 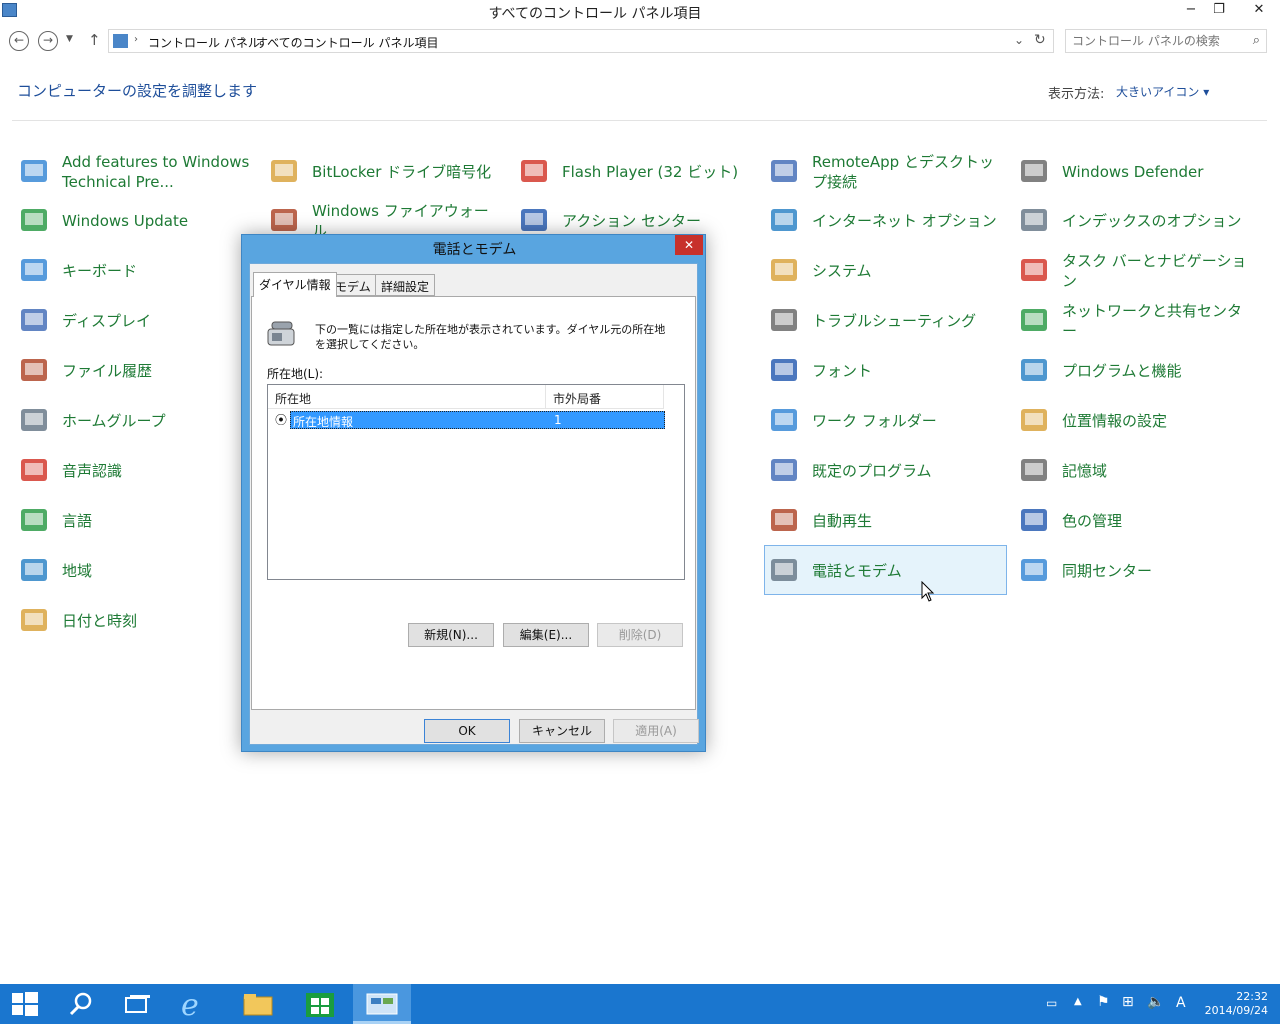 What do you see at coordinates (1040, 40) in the screenshot?
I see `refresh-icon: ↻` at bounding box center [1040, 40].